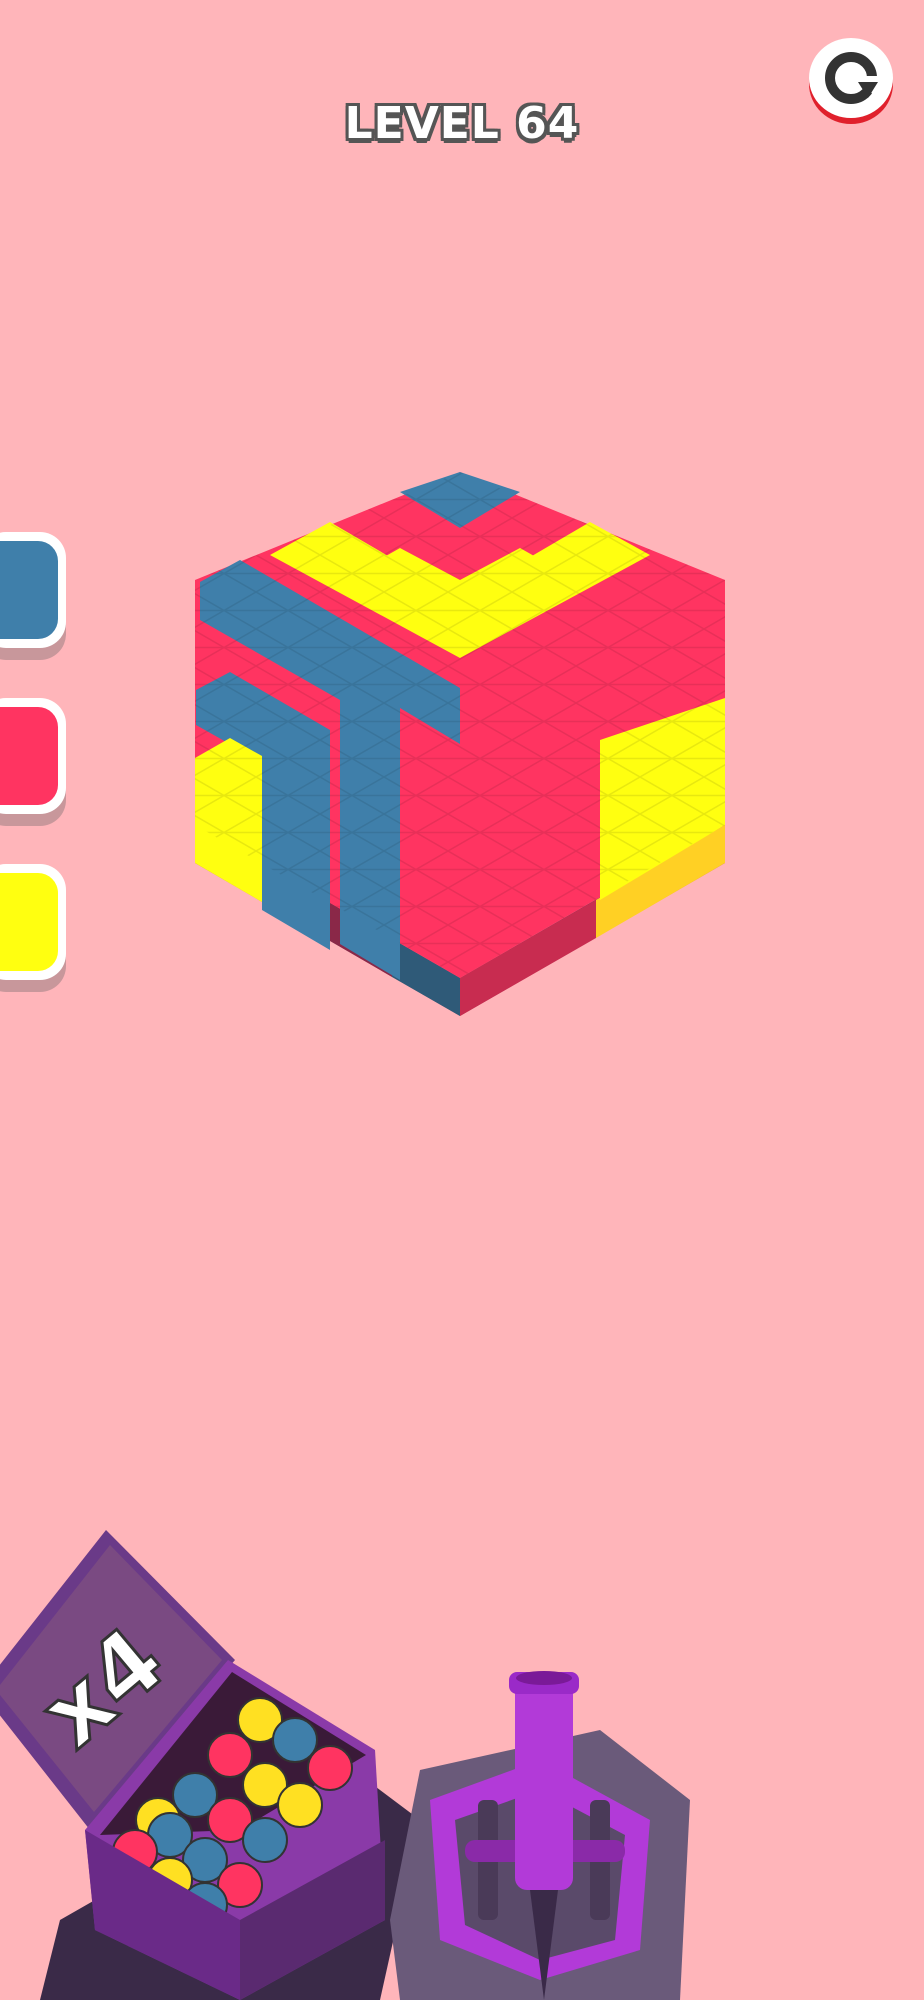 The height and width of the screenshot is (2000, 924). What do you see at coordinates (540, 1835) in the screenshot?
I see `cannon` at bounding box center [540, 1835].